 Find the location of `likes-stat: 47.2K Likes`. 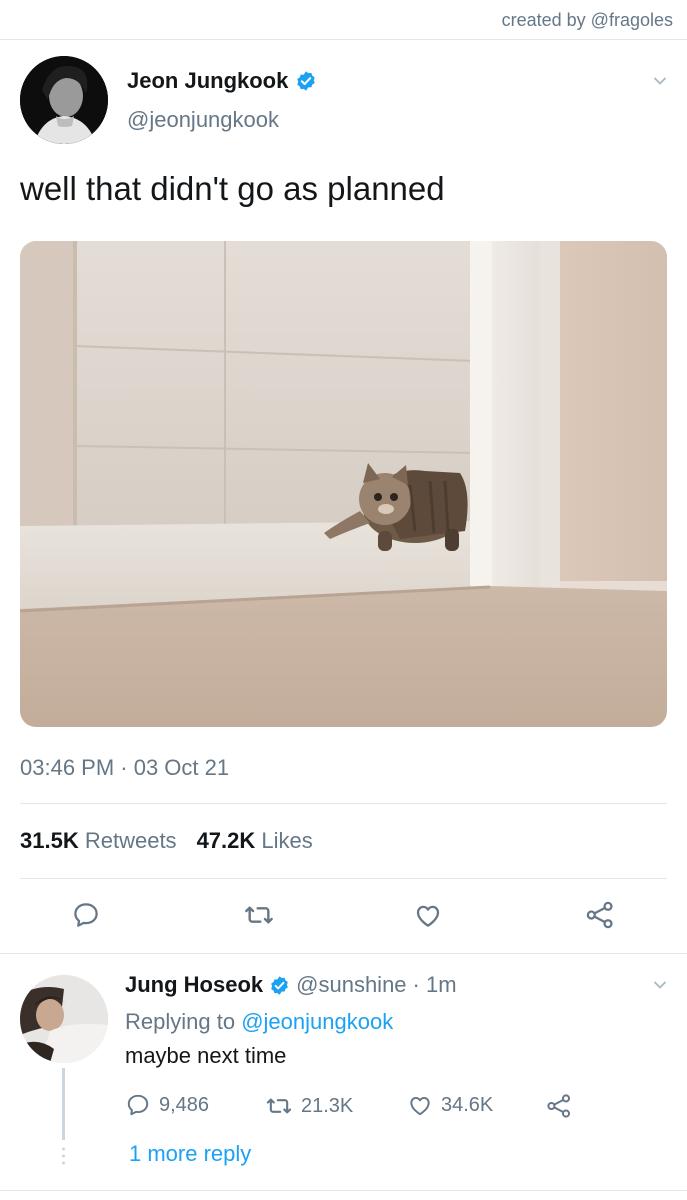

likes-stat: 47.2K Likes is located at coordinates (255, 841).